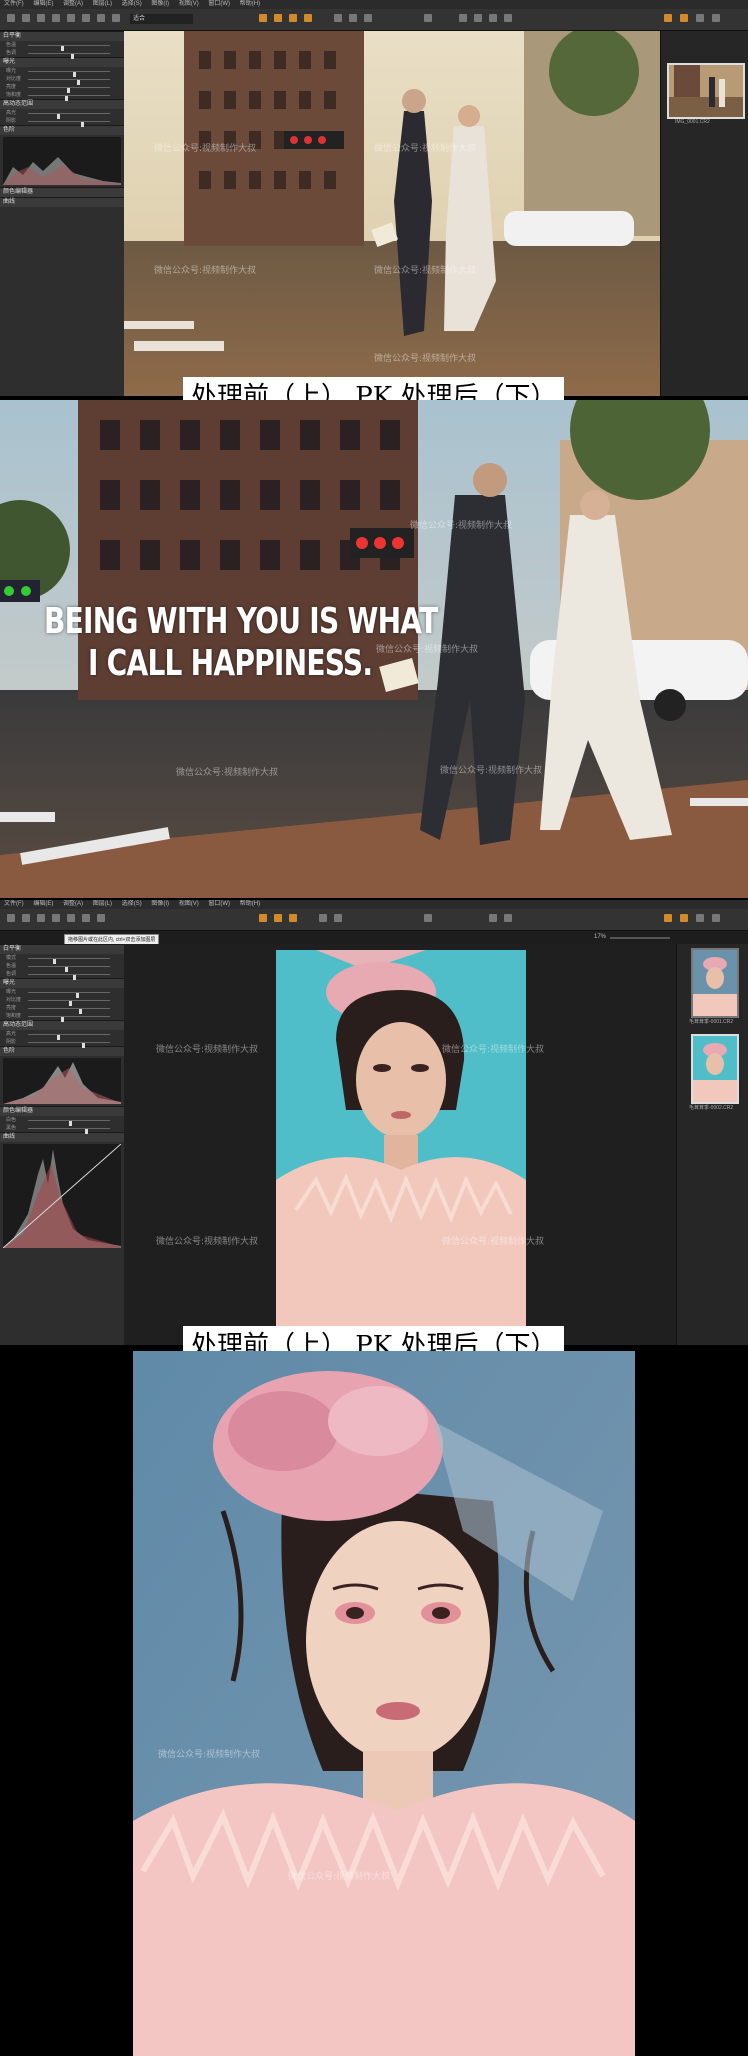 The image size is (748, 2056). I want to click on slider-row: 白色, so click(62, 1121).